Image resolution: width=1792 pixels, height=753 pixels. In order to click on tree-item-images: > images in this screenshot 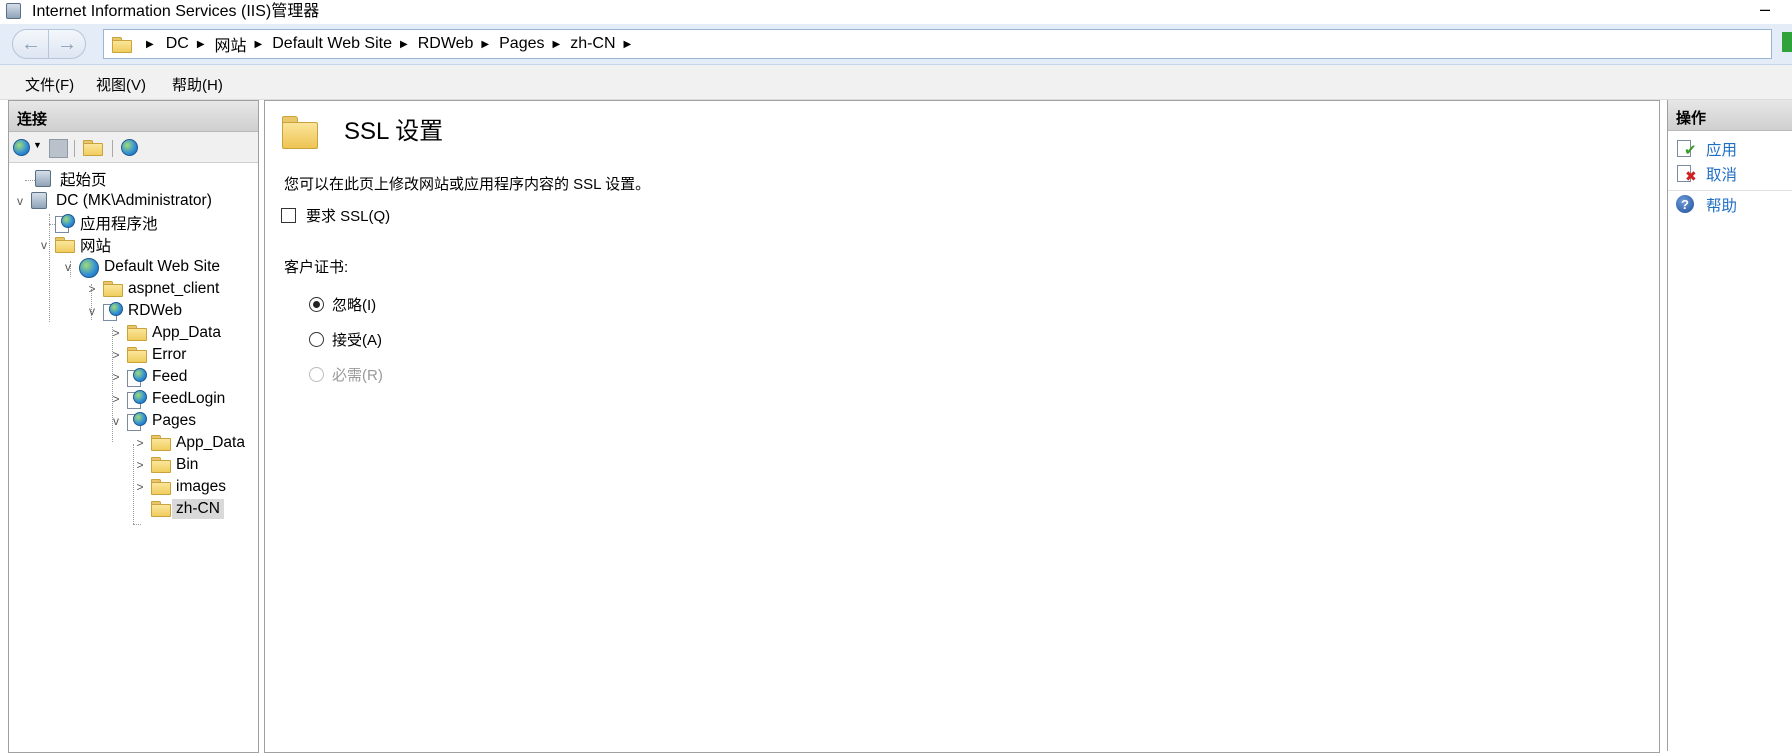, I will do `click(179, 487)`.